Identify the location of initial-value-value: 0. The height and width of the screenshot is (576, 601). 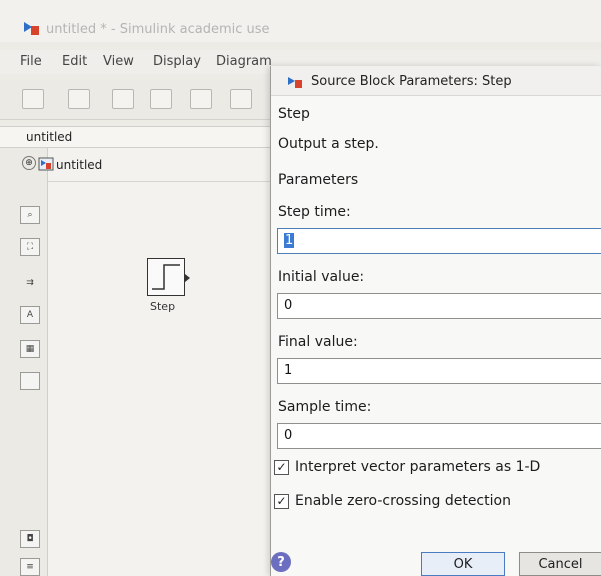
(288, 305).